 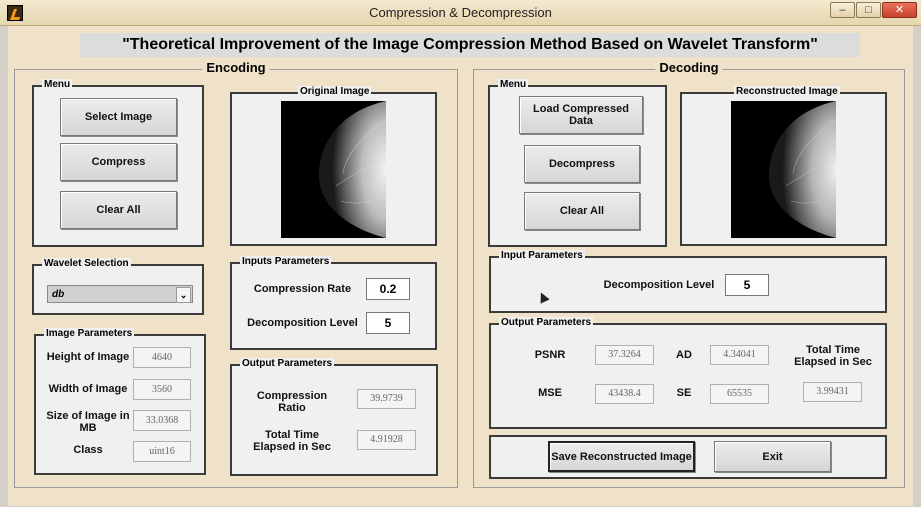 What do you see at coordinates (292, 441) in the screenshot?
I see `encoding-time-label: Total Time Elapsed in Sec` at bounding box center [292, 441].